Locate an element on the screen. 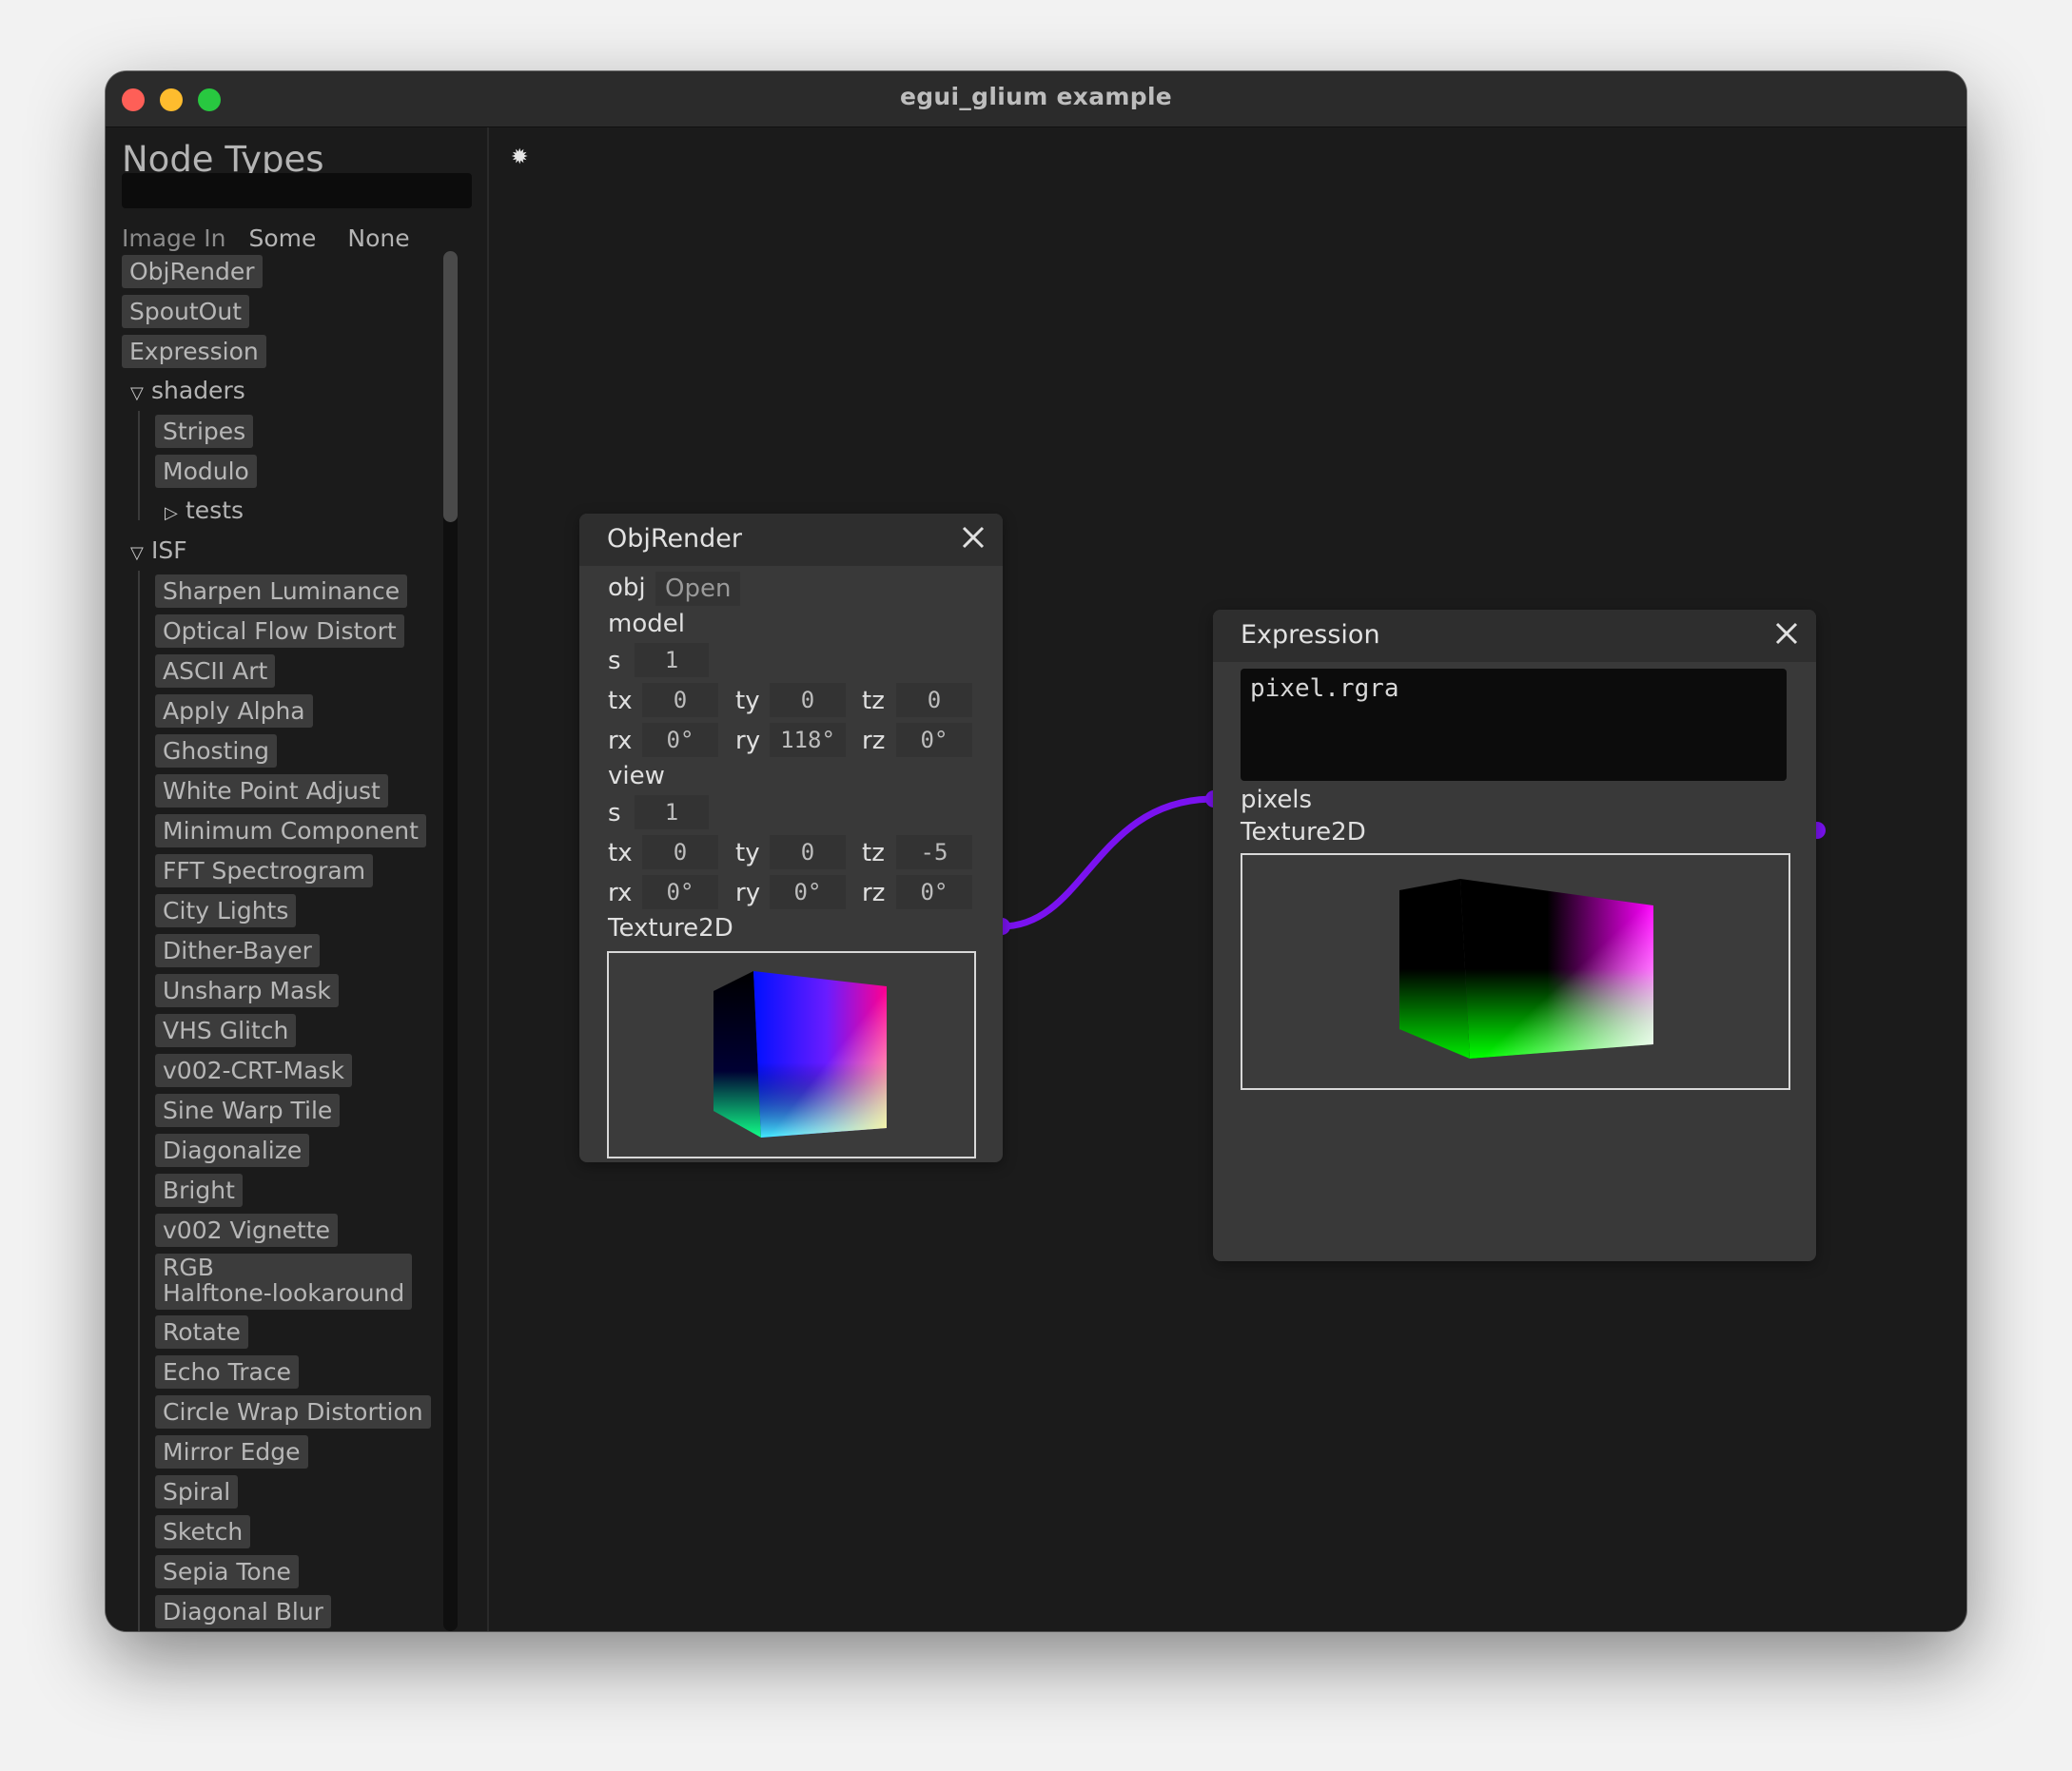 The width and height of the screenshot is (2072, 1771). expression-preview is located at coordinates (1515, 971).